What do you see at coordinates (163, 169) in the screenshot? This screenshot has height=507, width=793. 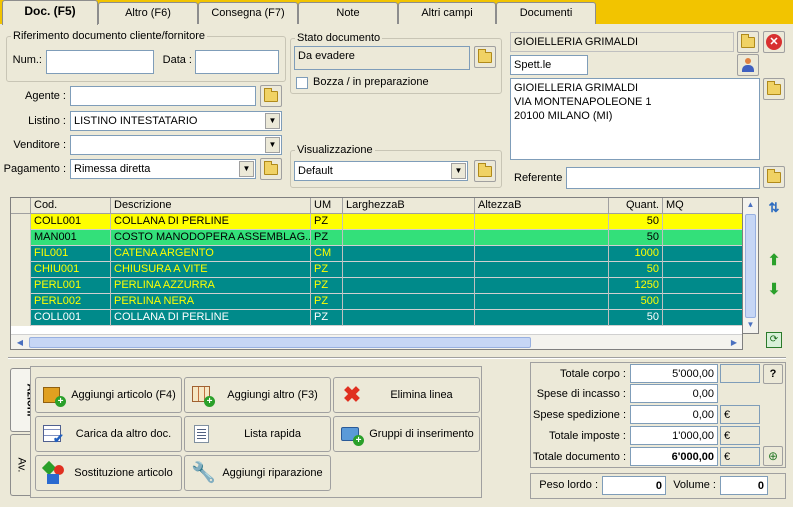 I see `pagamento-select: Rimessa diretta ▼` at bounding box center [163, 169].